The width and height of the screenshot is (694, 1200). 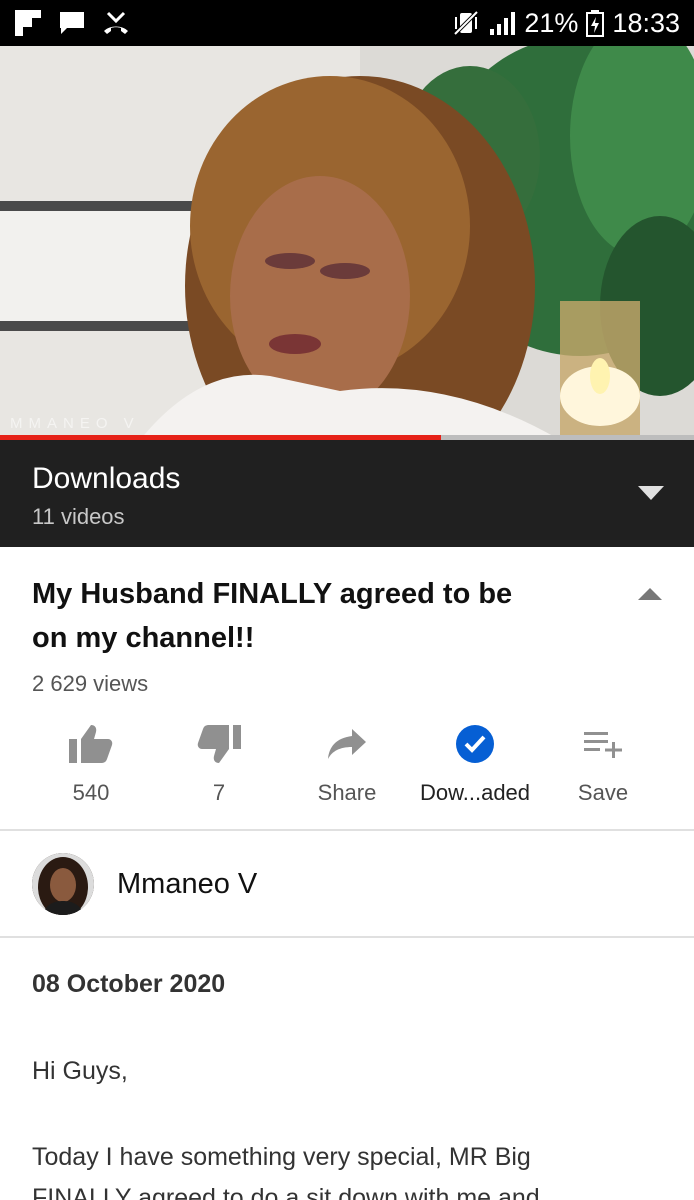 What do you see at coordinates (80, 1071) in the screenshot?
I see `description-greeting: Hi Guys,` at bounding box center [80, 1071].